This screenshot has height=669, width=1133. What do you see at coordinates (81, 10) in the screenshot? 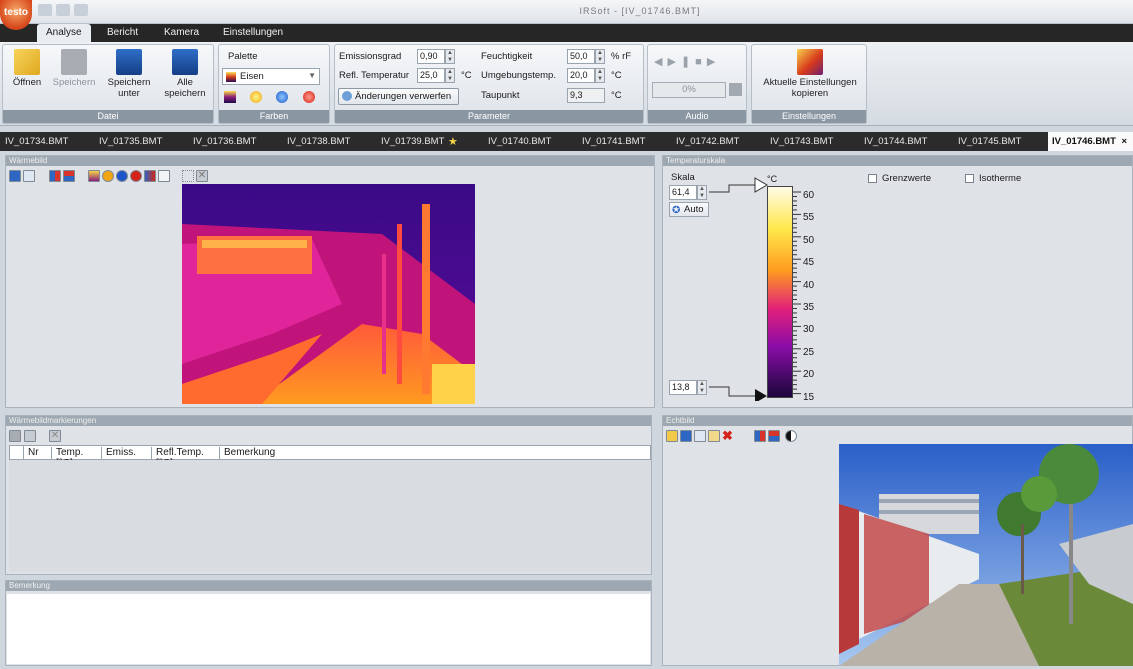
I see `quick-redo-icon` at bounding box center [81, 10].